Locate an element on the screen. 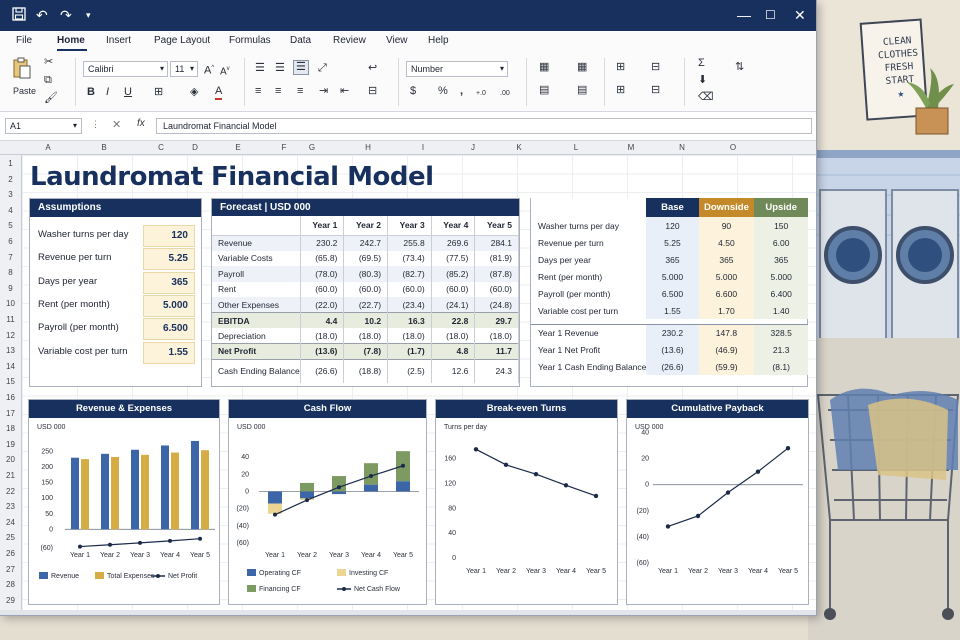 The height and width of the screenshot is (640, 960). row-header: 24 is located at coordinates (10, 522).